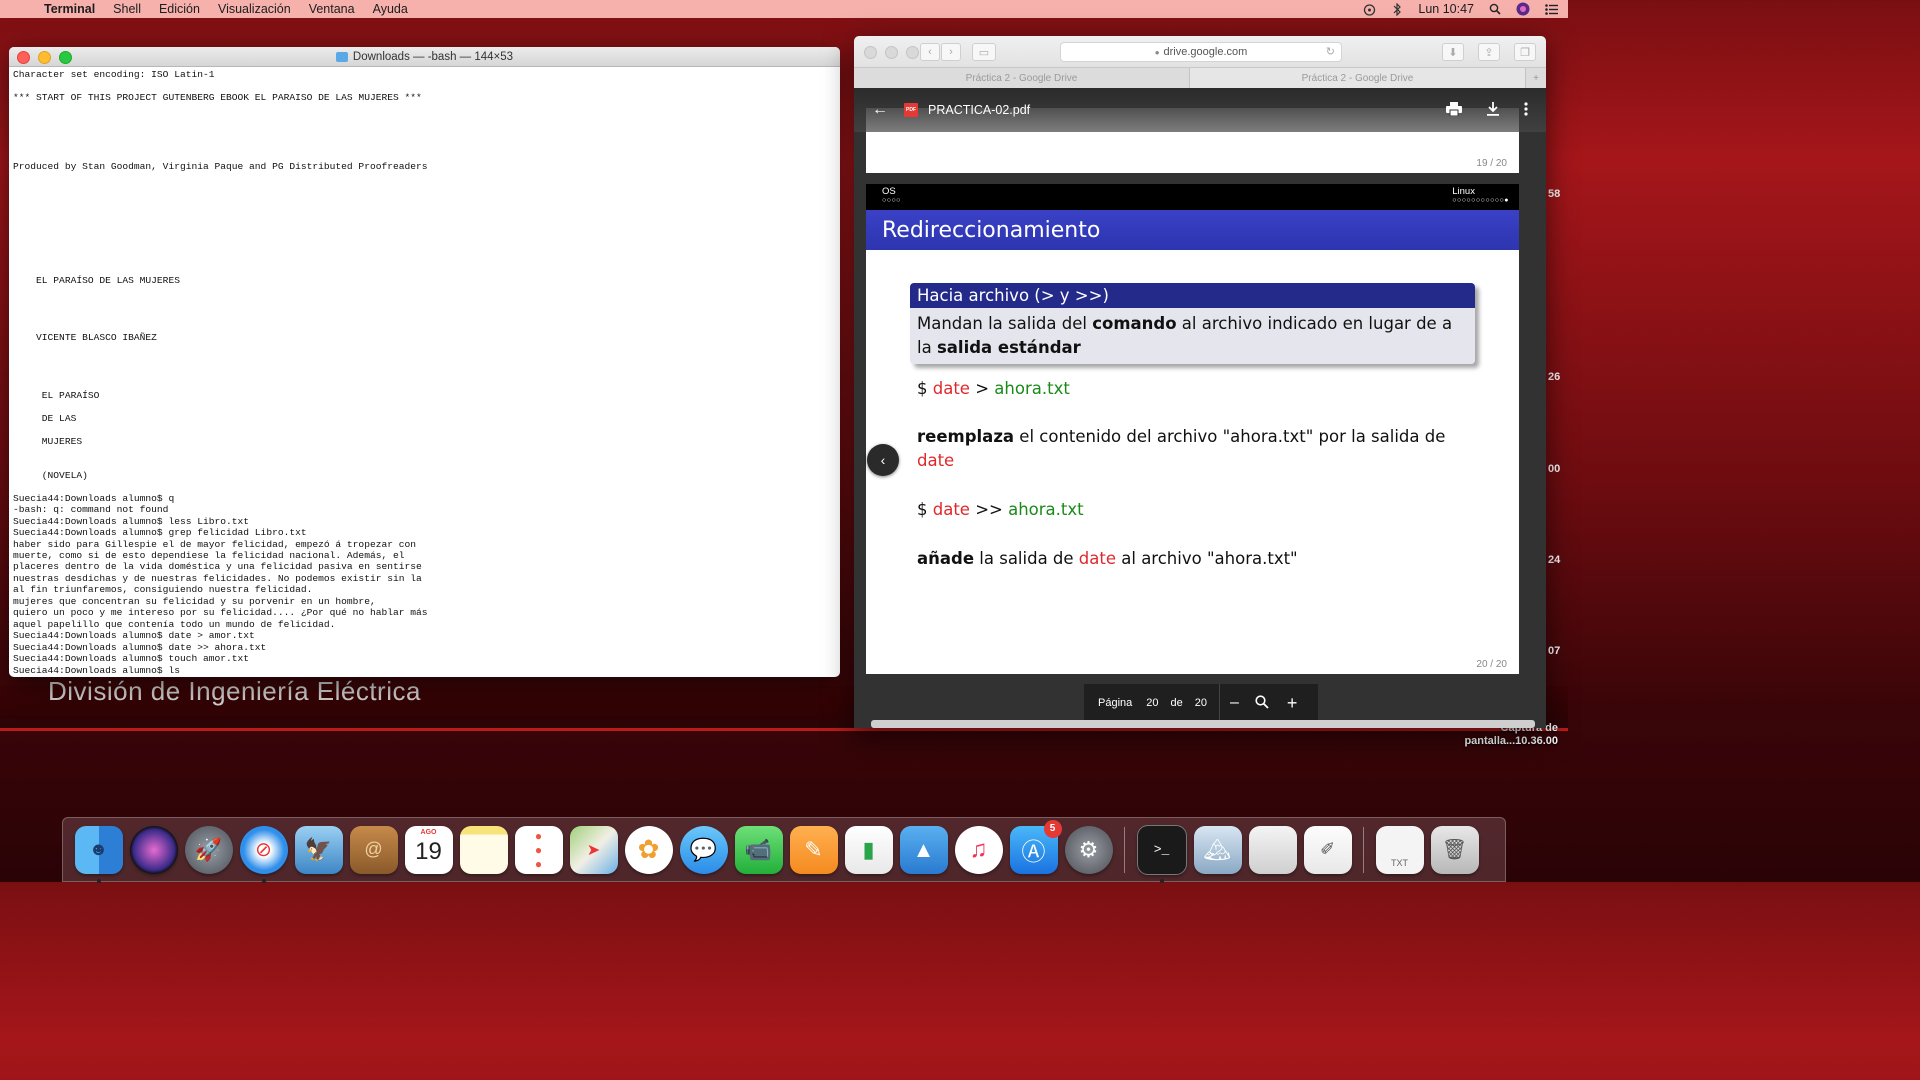 This screenshot has width=1920, height=1080. I want to click on bold-text: reemplaza, so click(966, 436).